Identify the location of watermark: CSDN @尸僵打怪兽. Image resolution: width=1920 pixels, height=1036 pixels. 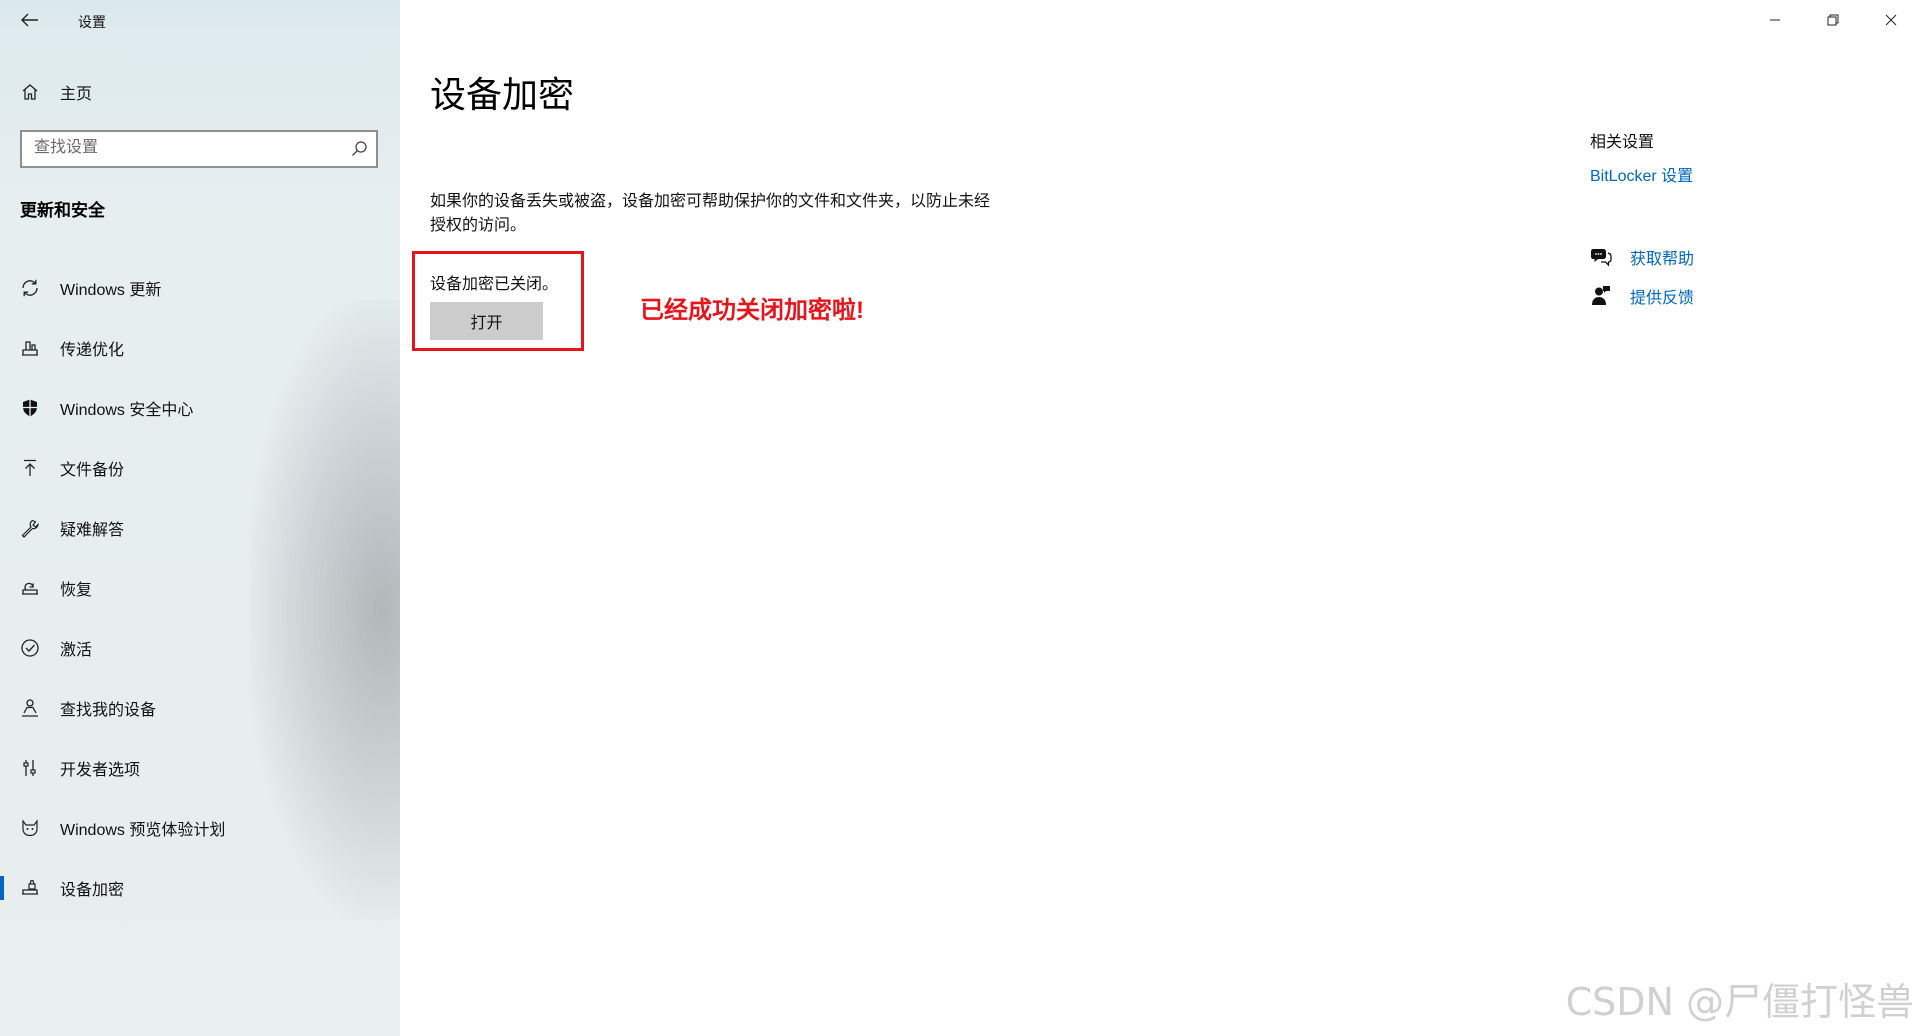
(1739, 1002).